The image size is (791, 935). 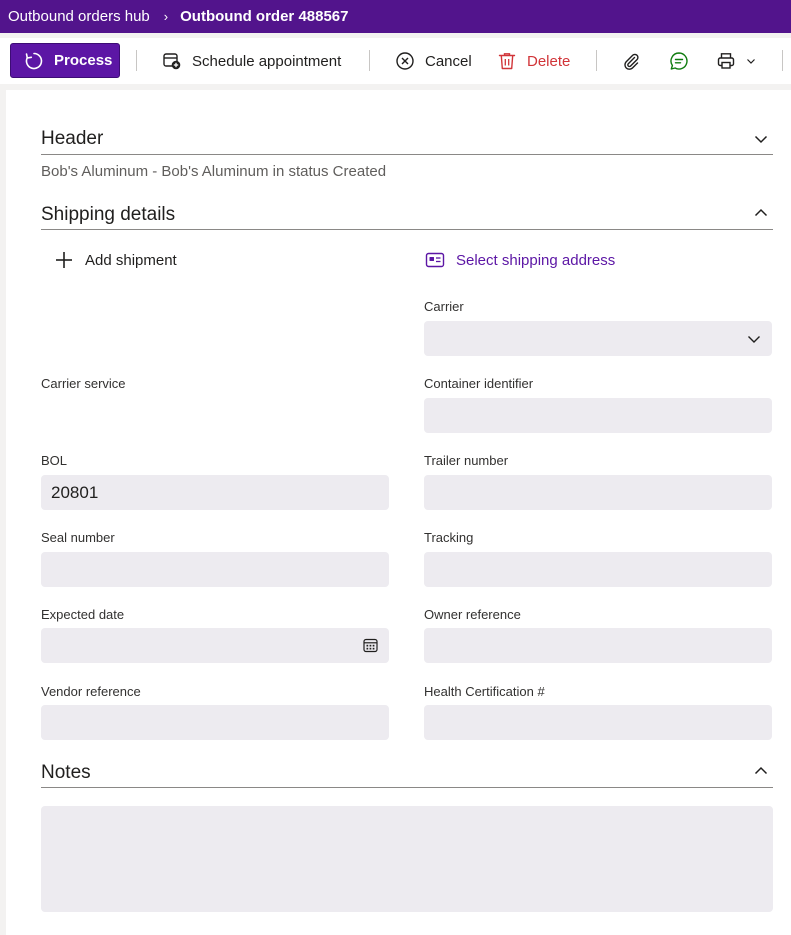 I want to click on carrier-label: Carrier, so click(x=444, y=306).